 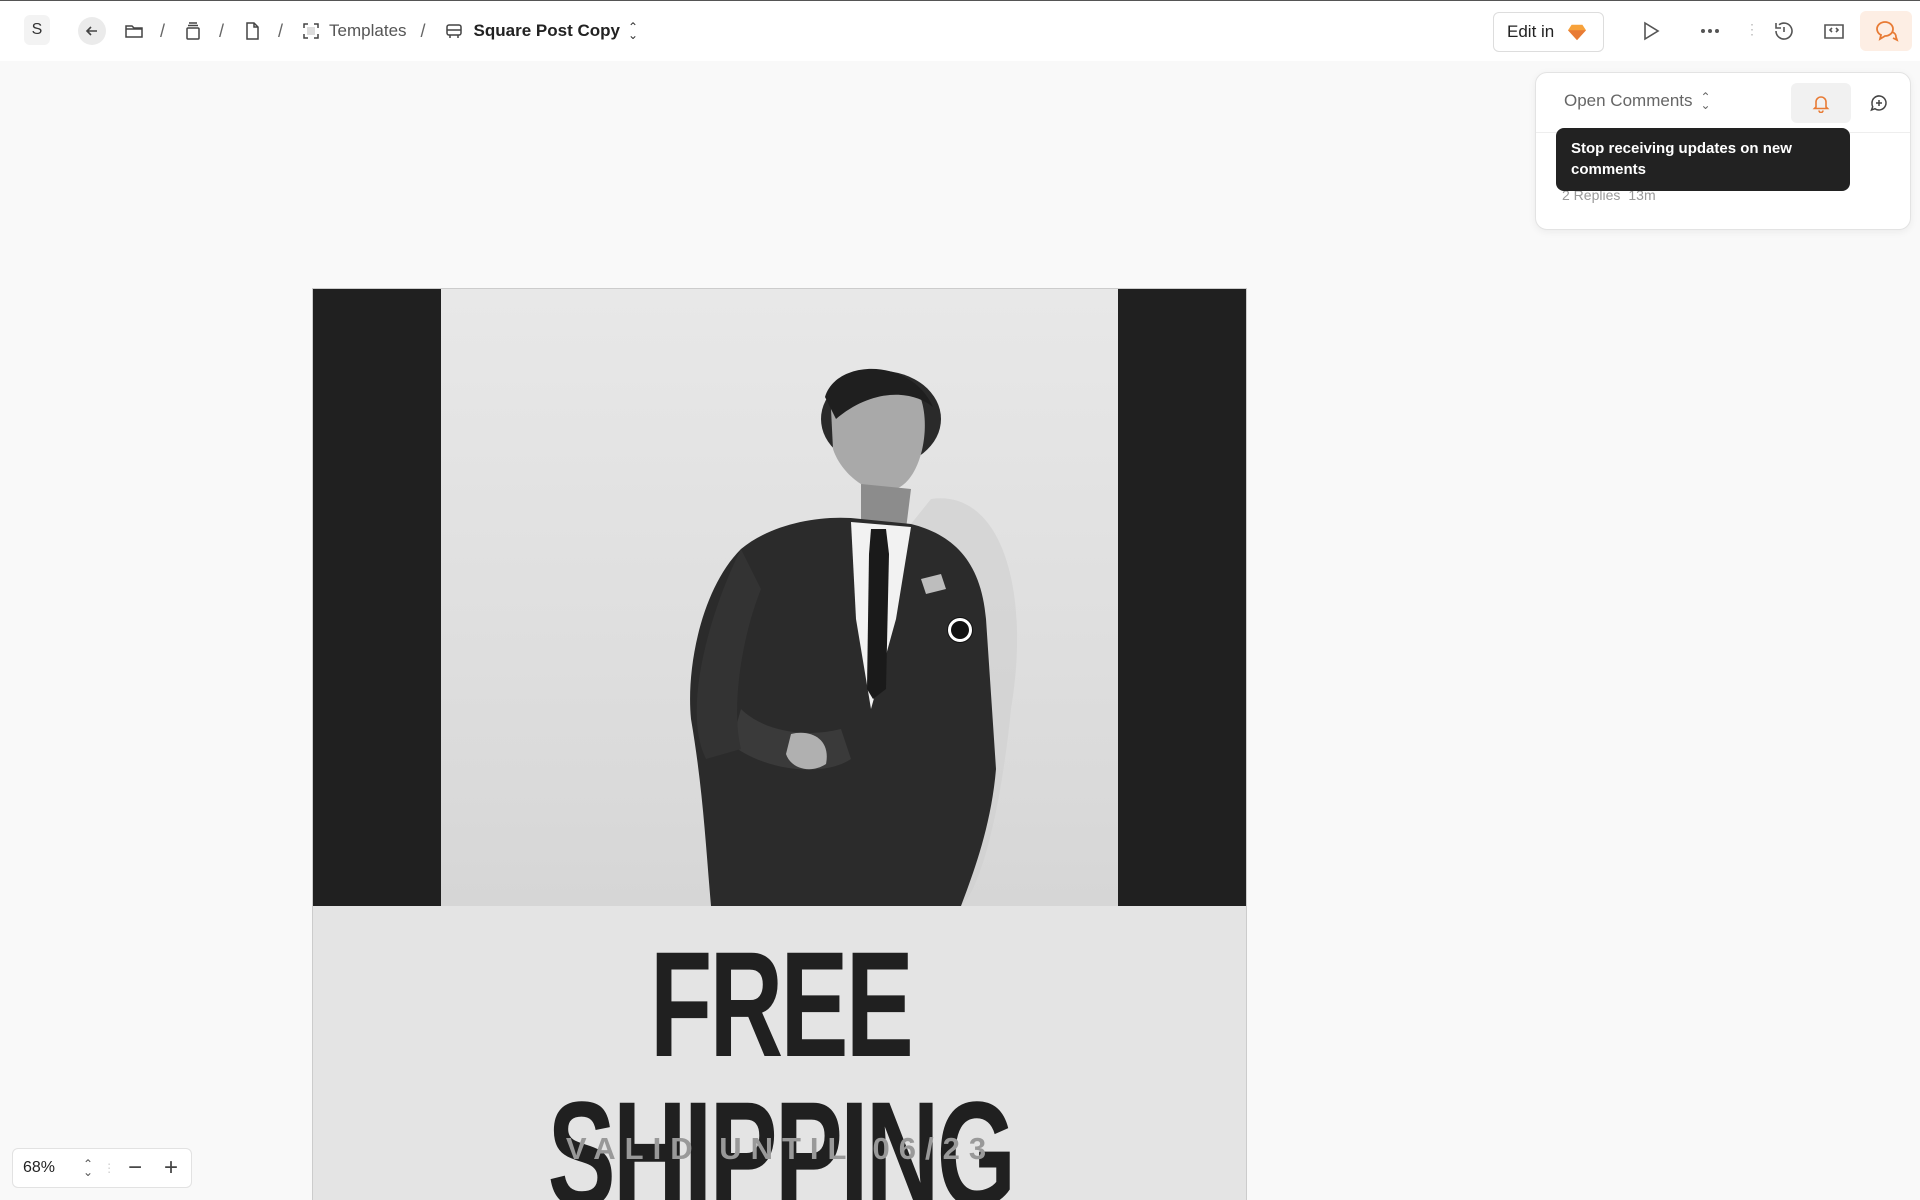 I want to click on play-icon, so click(x=1650, y=31).